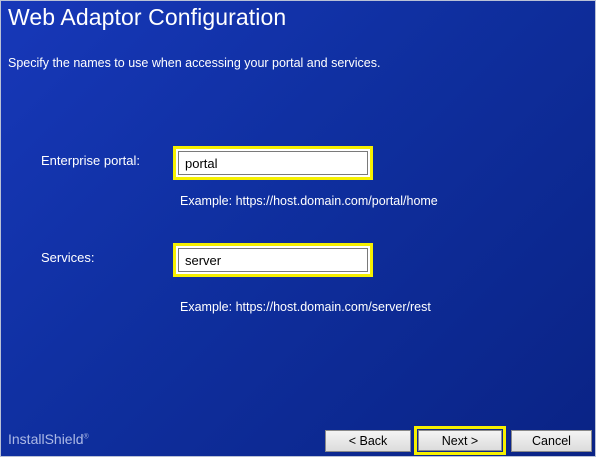 The image size is (596, 457). I want to click on page-title: Web Adaptor Configuration, so click(147, 17).